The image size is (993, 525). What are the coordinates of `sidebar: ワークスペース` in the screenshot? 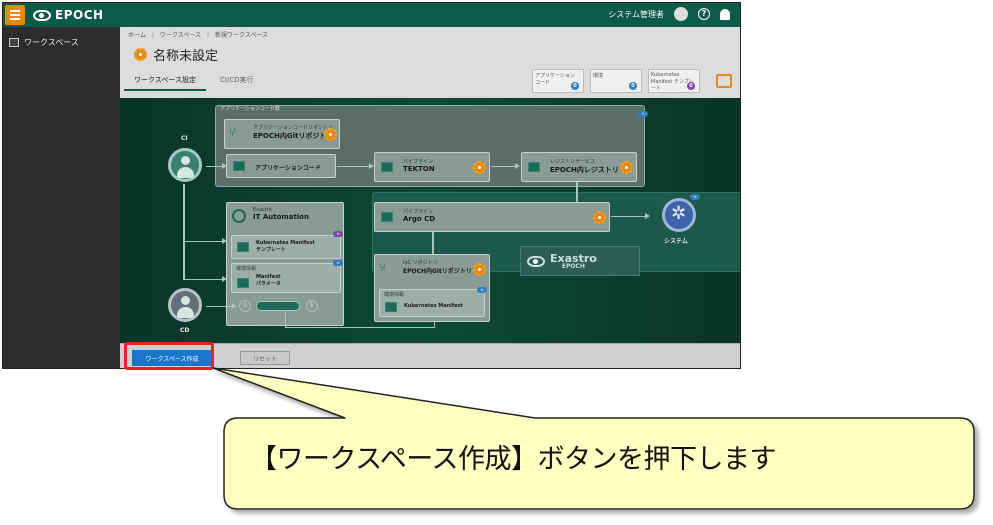 It's located at (61, 197).